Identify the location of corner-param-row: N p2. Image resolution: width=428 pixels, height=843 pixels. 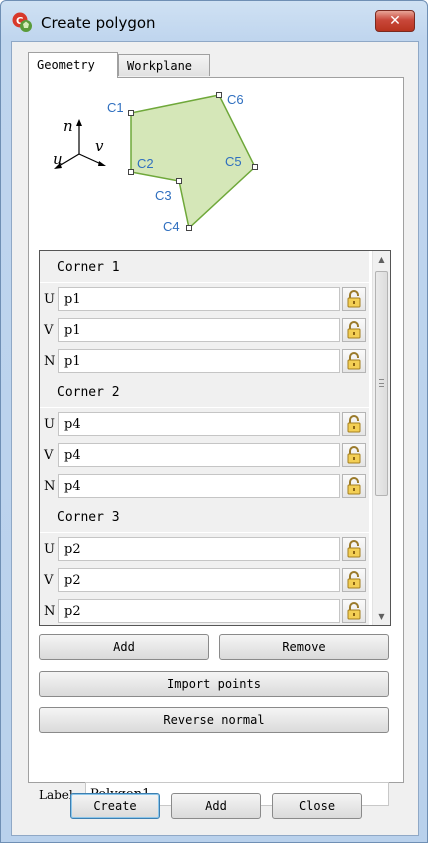
(204, 610).